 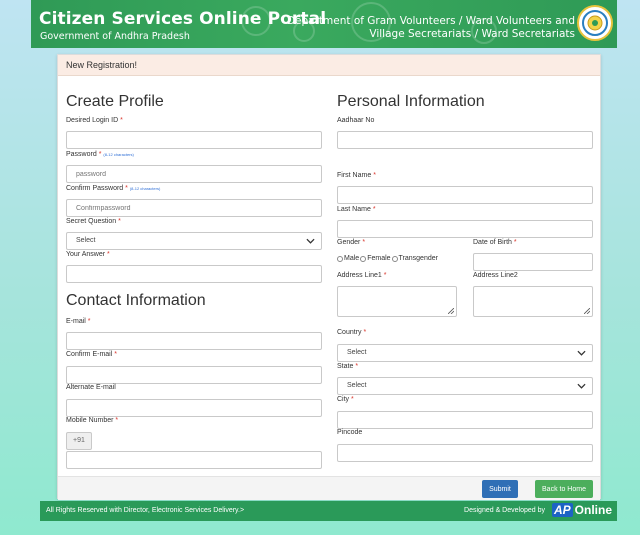 What do you see at coordinates (465, 140) in the screenshot?
I see `aadhaar-input` at bounding box center [465, 140].